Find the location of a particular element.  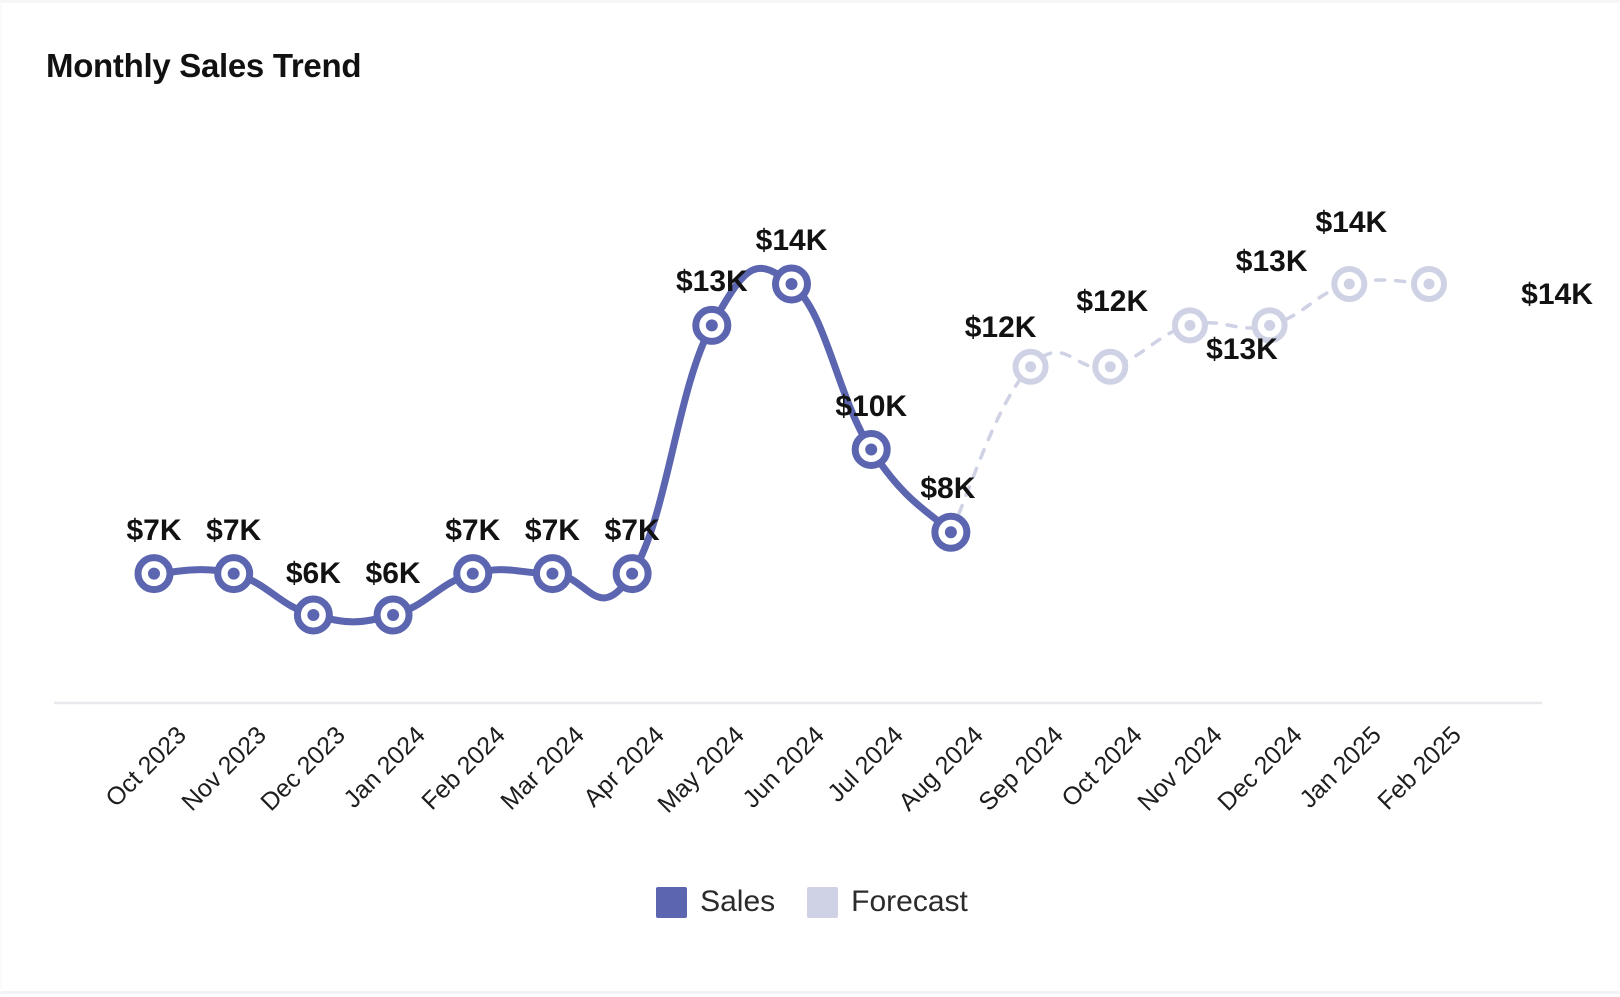

chart-legend: Sales Forecast is located at coordinates (811, 902).